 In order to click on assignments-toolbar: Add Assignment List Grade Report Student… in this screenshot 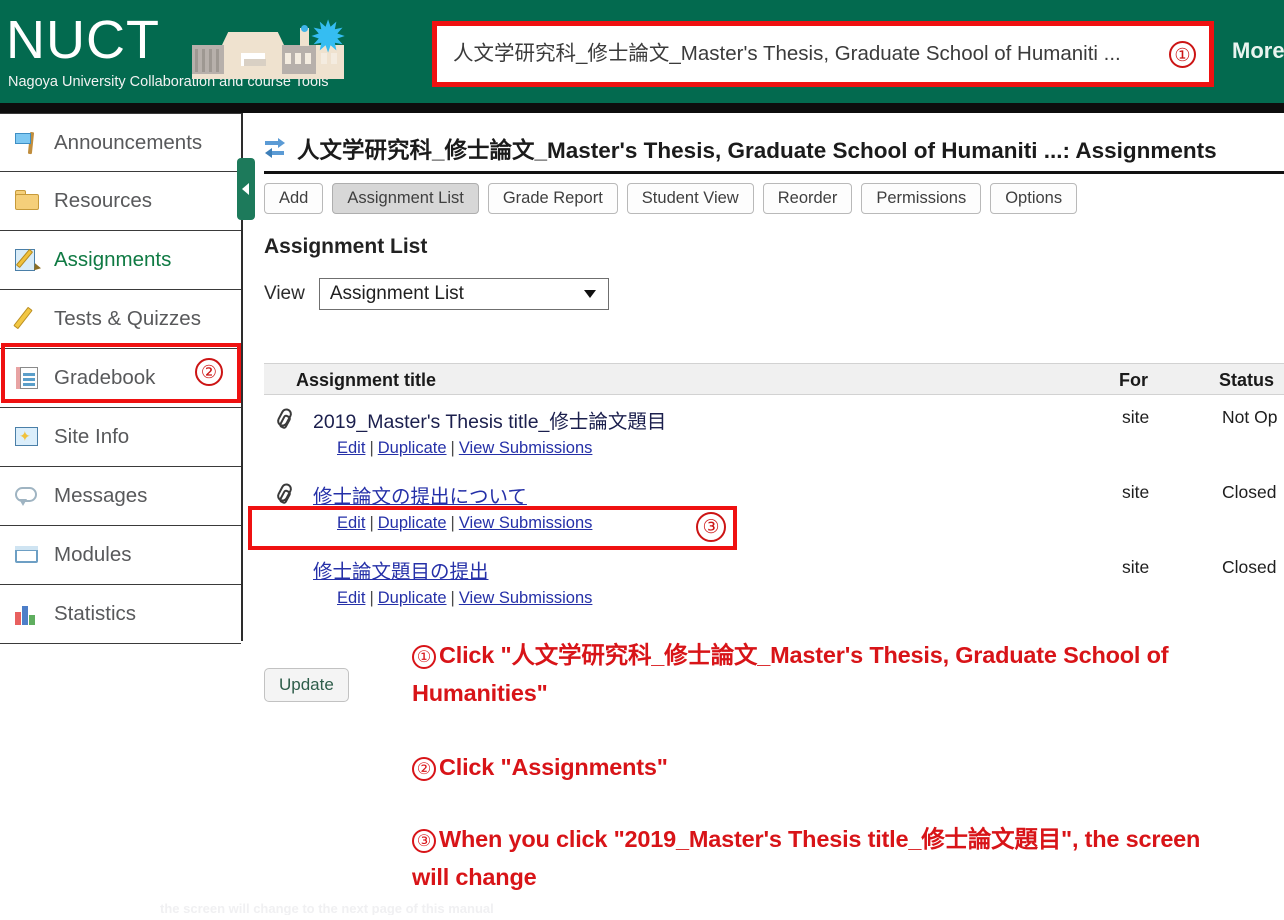, I will do `click(671, 198)`.